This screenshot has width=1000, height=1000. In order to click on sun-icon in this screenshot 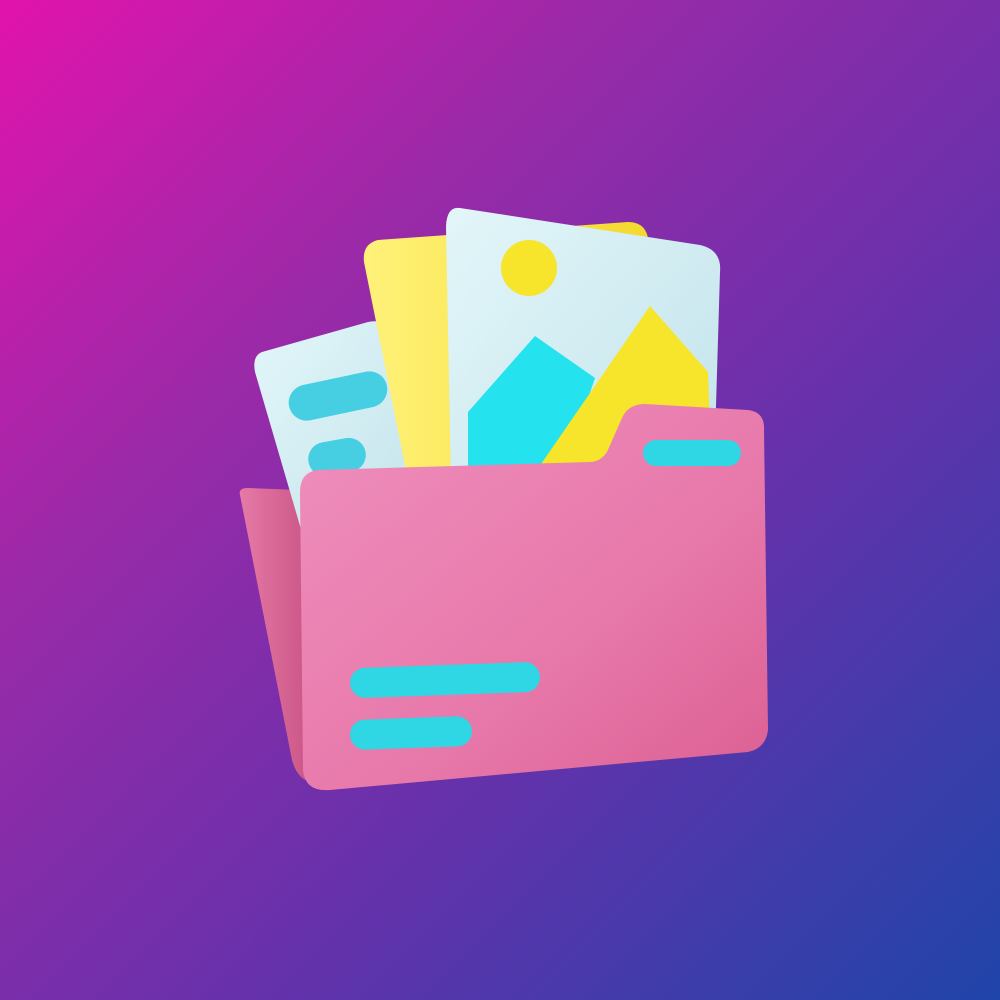, I will do `click(529, 268)`.